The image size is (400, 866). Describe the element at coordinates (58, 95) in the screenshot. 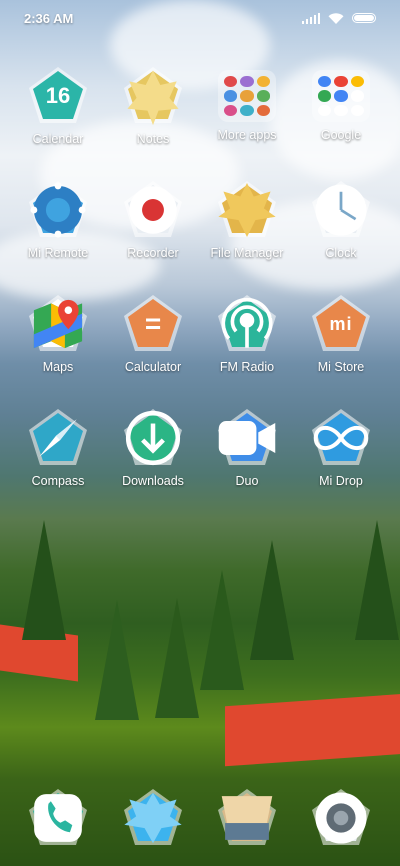

I see `calendar-icon: 16` at that location.